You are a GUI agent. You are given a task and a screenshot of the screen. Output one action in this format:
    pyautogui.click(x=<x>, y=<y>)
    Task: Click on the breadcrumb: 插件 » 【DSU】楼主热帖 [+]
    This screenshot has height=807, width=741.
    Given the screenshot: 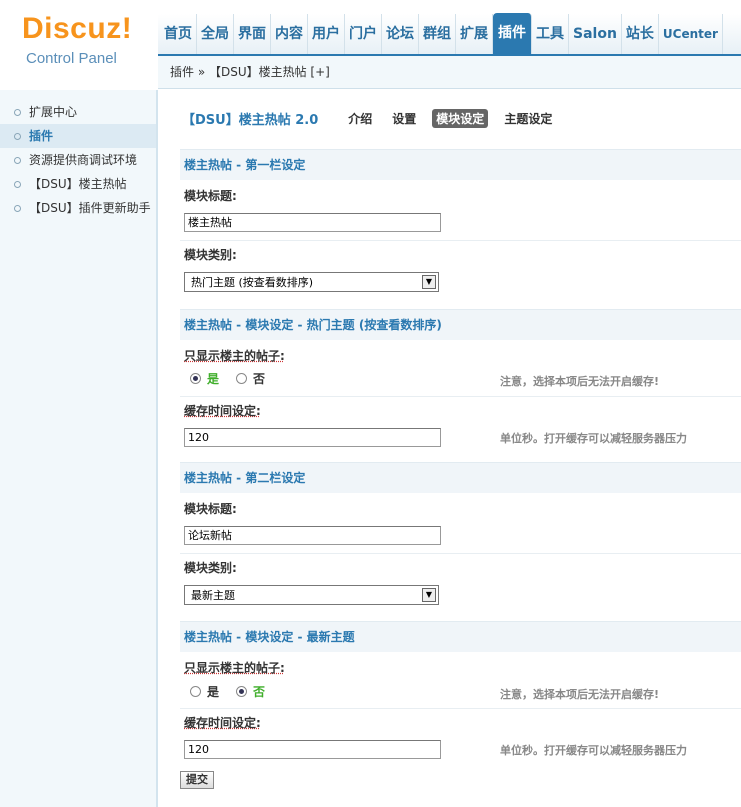 What is the action you would take?
    pyautogui.click(x=449, y=72)
    